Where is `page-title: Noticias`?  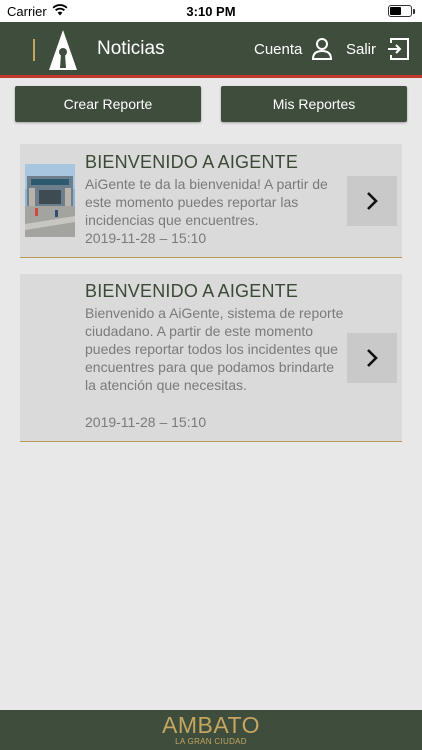 page-title: Noticias is located at coordinates (131, 48).